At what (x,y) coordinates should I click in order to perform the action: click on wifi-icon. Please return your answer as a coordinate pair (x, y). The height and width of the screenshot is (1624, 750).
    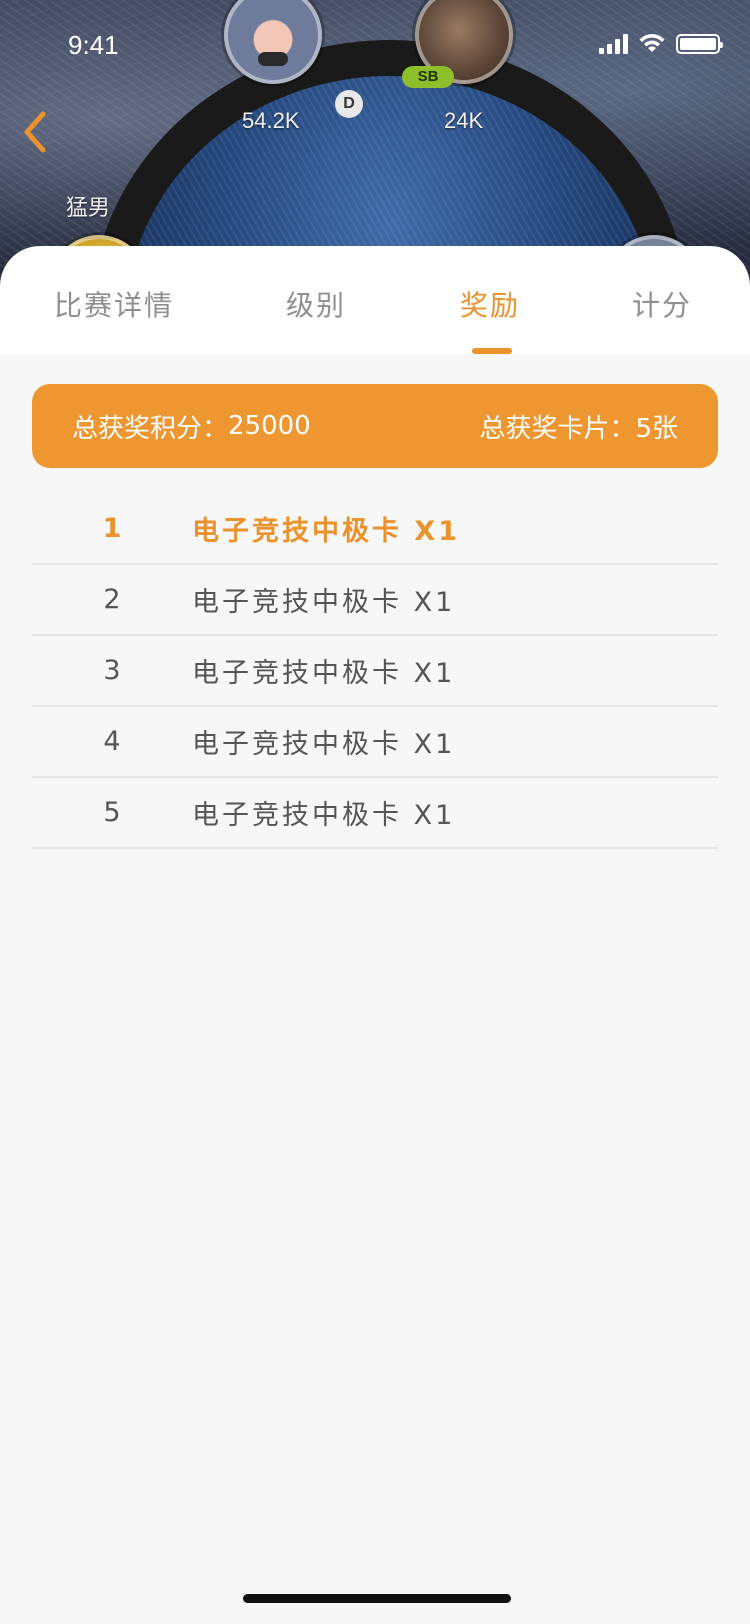
    Looking at the image, I should click on (652, 43).